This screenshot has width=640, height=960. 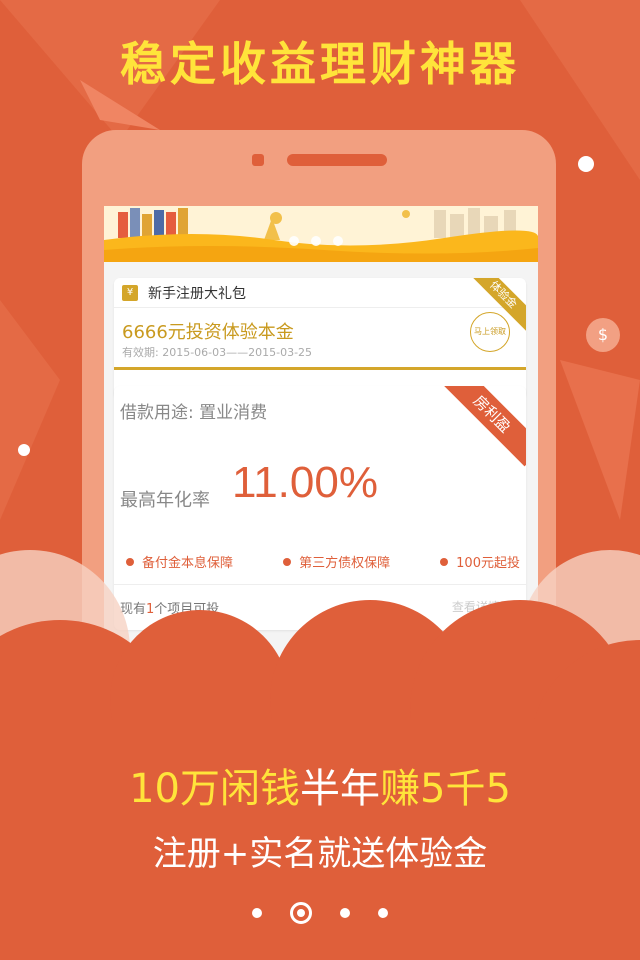 What do you see at coordinates (217, 352) in the screenshot?
I see `gift-validity: 有效期: 2015-06-03——2015-03-25` at bounding box center [217, 352].